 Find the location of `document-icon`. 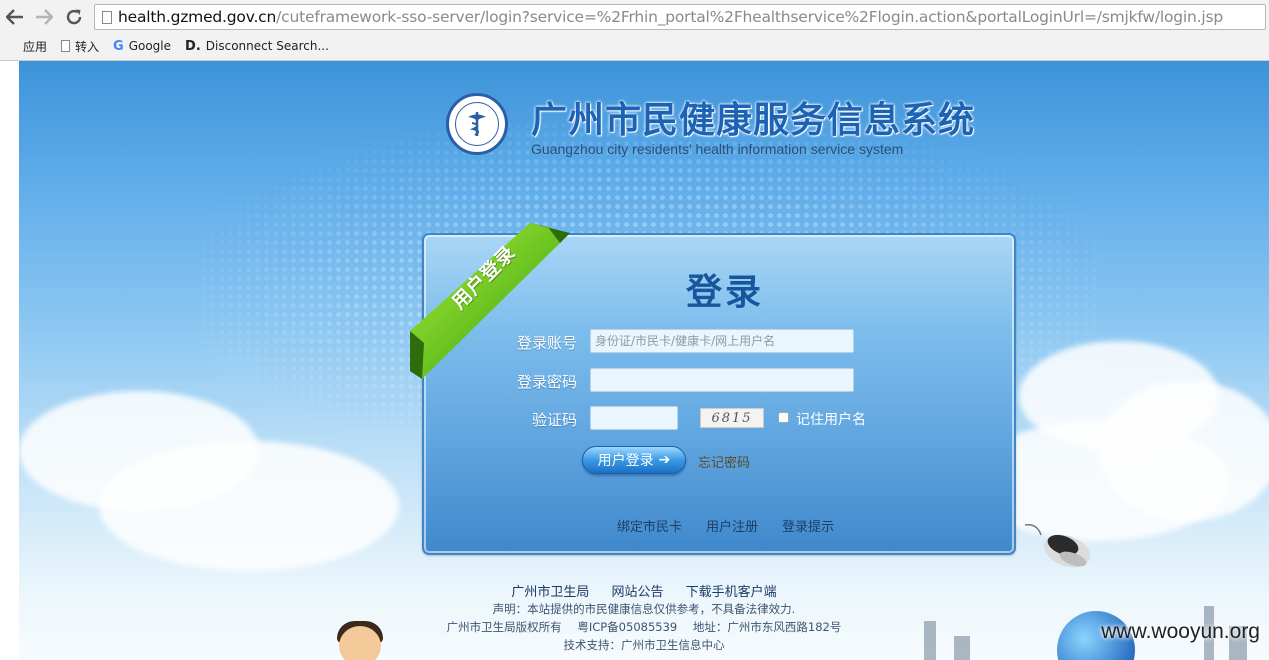

document-icon is located at coordinates (66, 46).